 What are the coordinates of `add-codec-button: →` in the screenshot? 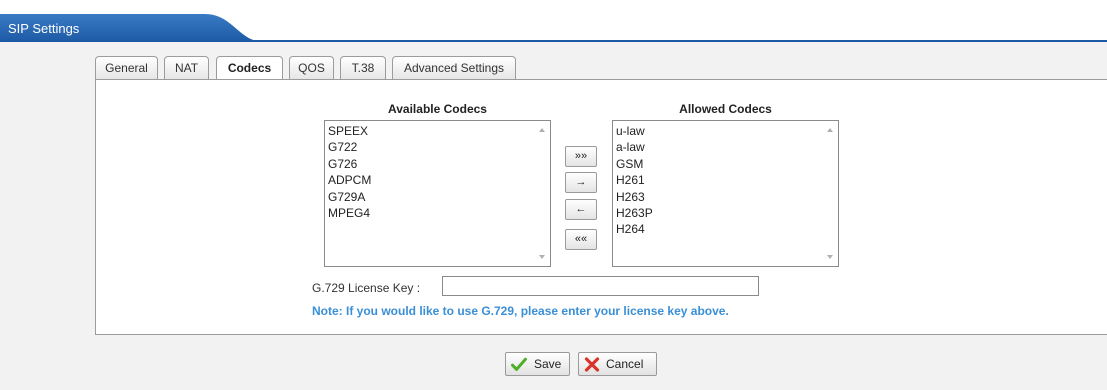 It's located at (581, 182).